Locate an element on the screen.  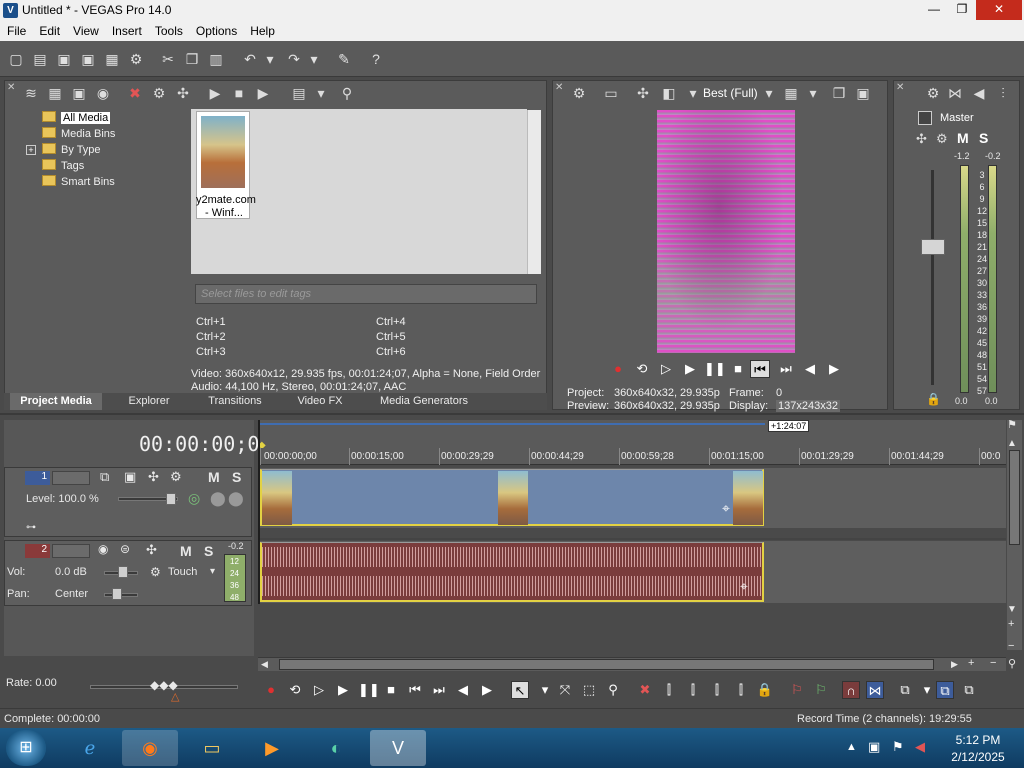
start-button-icon: ⊞ is located at coordinates (26, 748).